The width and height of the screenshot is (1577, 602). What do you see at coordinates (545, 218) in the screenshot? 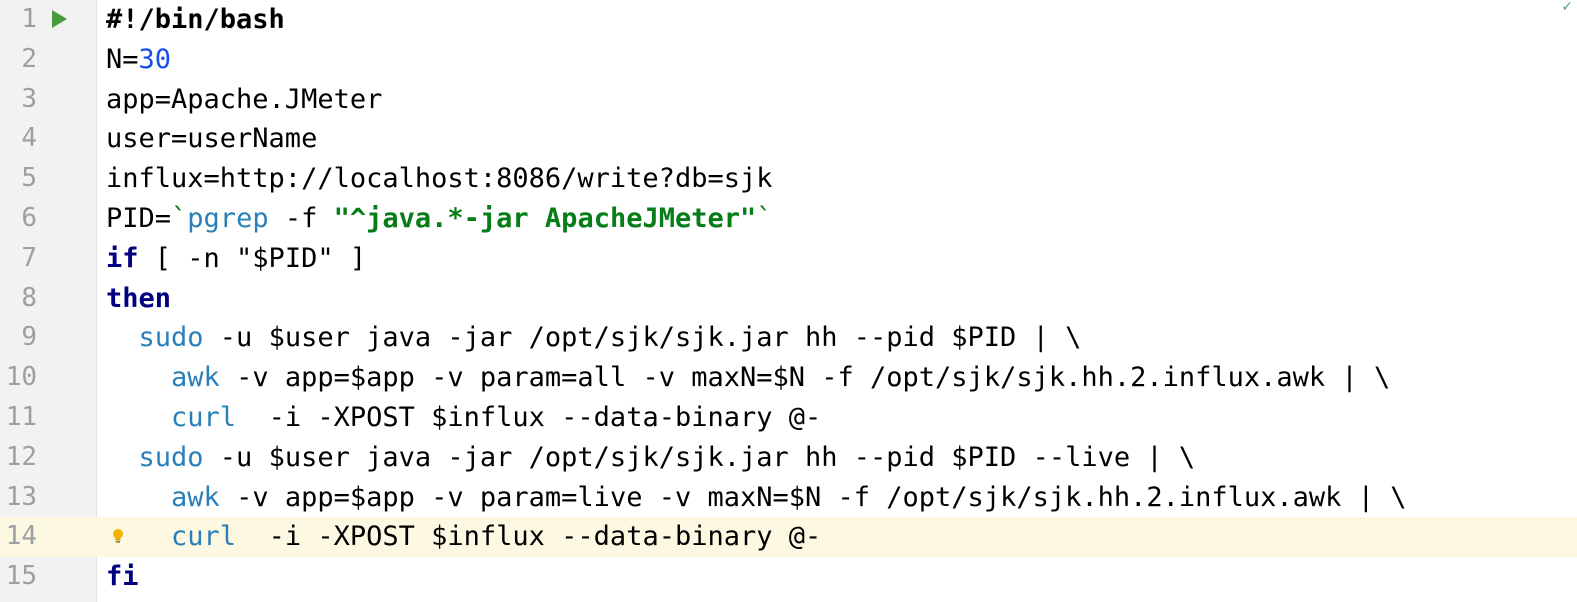
I see `code-token-str: "^java.*-jar ApacheJMeter"` at bounding box center [545, 218].